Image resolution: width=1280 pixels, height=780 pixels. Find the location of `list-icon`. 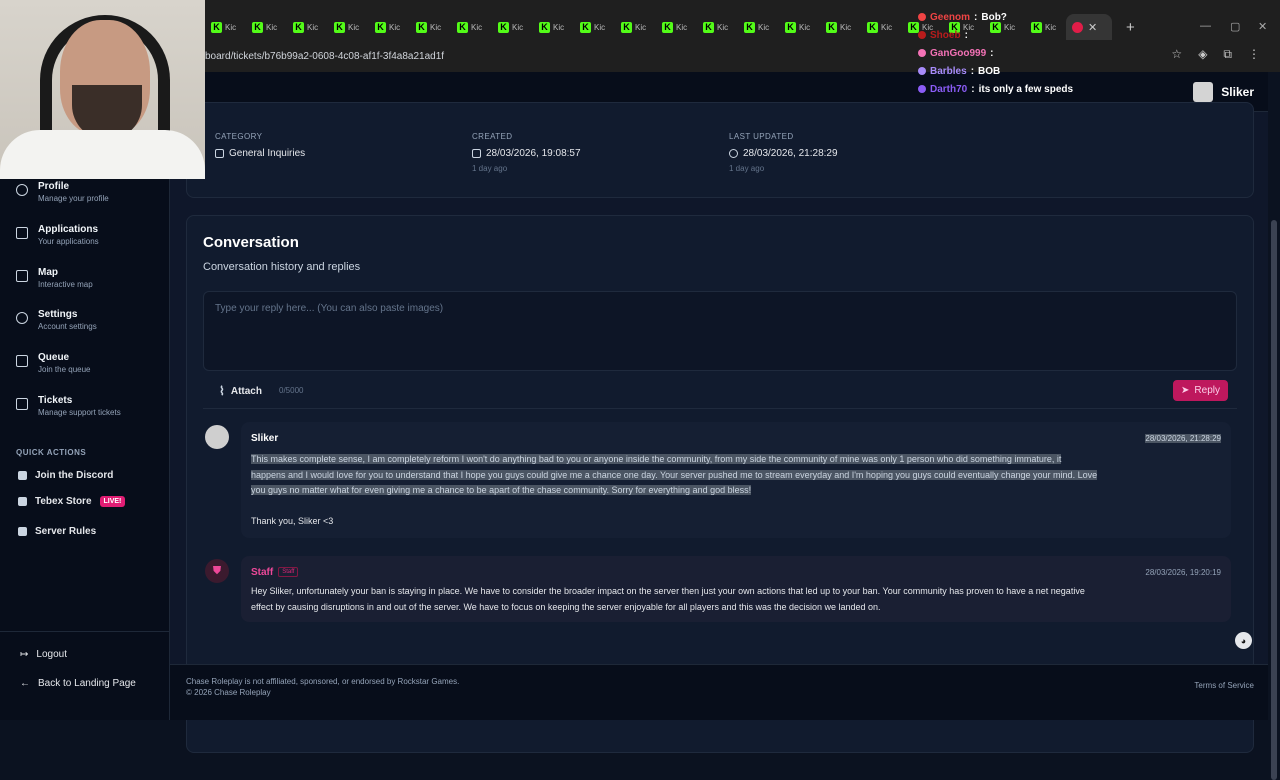

list-icon is located at coordinates (22, 361).